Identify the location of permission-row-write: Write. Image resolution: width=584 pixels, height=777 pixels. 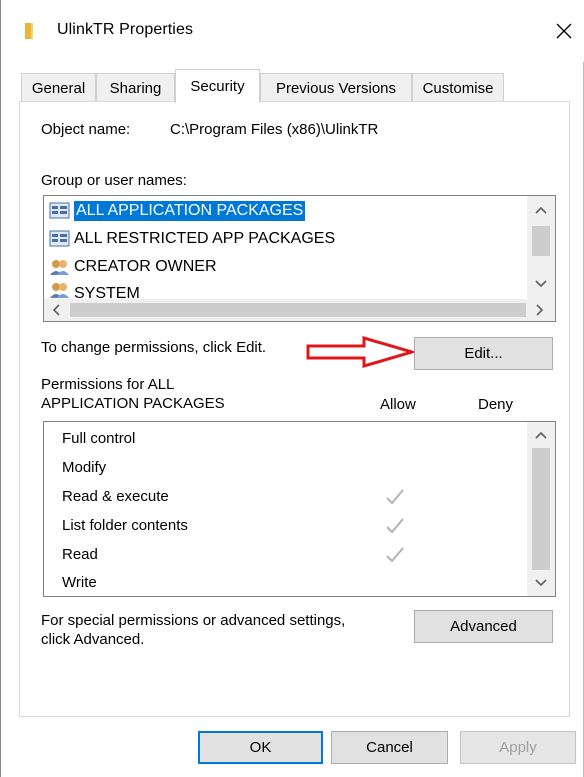
(297, 583).